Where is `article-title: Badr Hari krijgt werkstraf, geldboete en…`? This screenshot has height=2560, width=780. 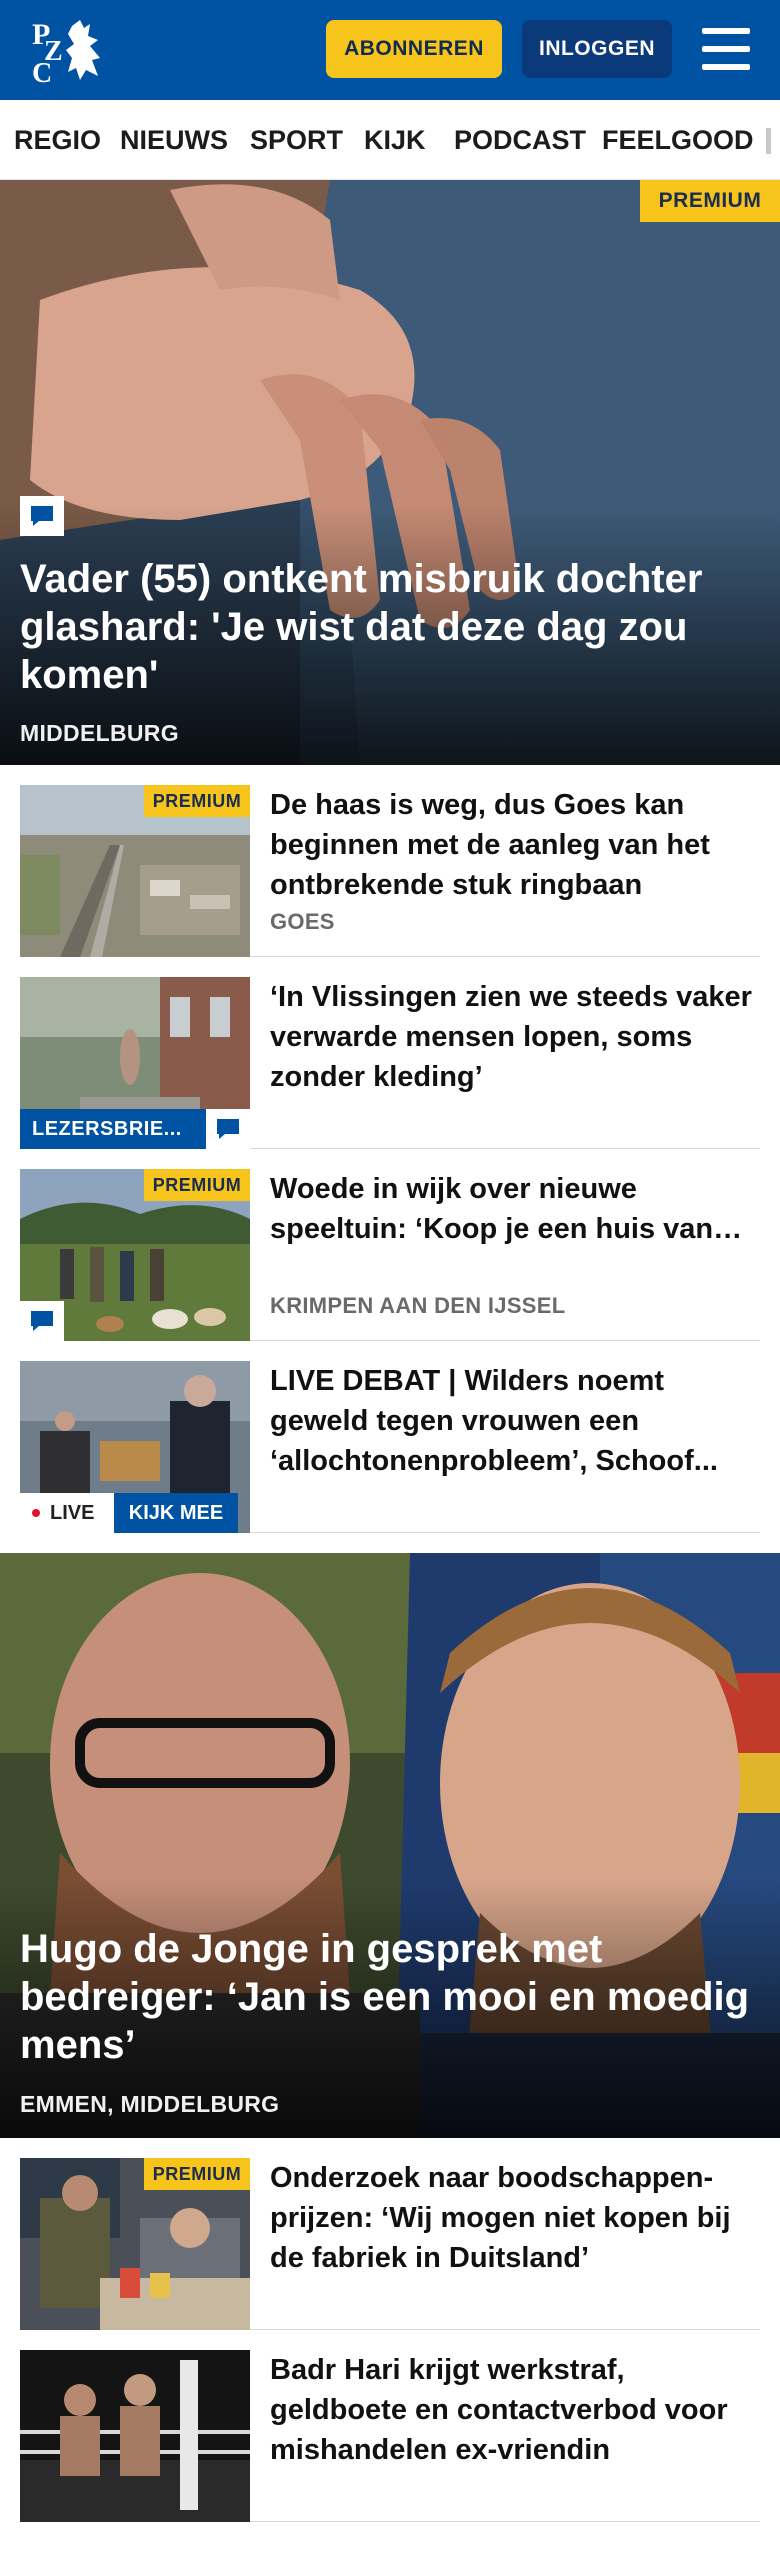 article-title: Badr Hari krijgt werkstraf, geldboete en… is located at coordinates (515, 2410).